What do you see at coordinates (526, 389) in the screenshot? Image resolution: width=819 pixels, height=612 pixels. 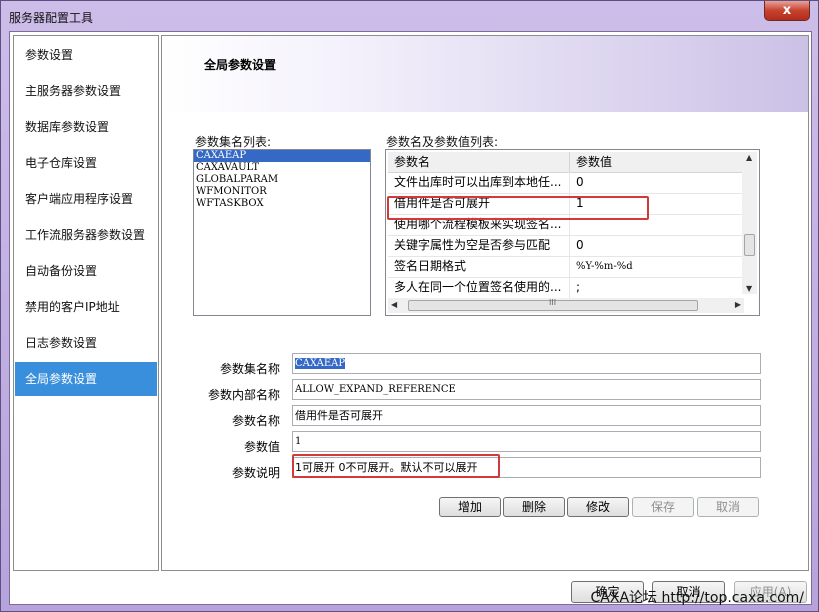 I see `internal-name-field: ALLOW_EXPAND_REFERENCE` at bounding box center [526, 389].